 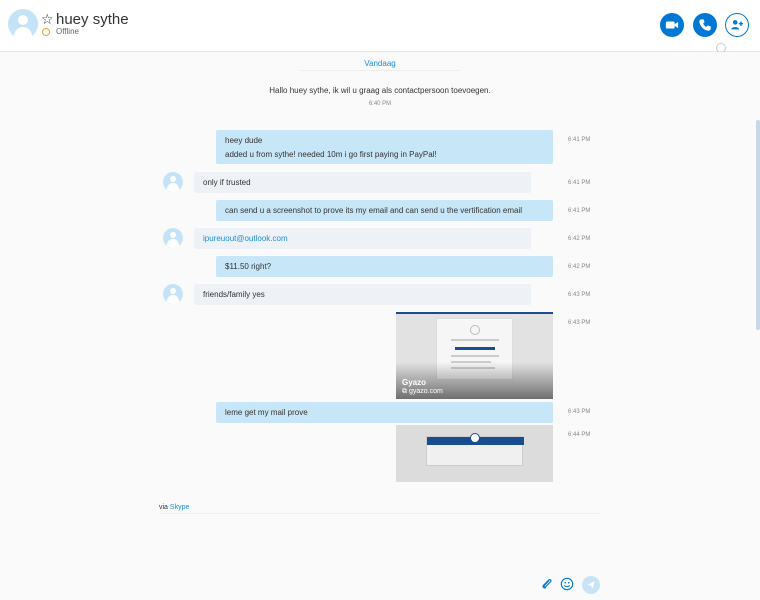 I want to click on via-skype-link: Skype, so click(x=179, y=507).